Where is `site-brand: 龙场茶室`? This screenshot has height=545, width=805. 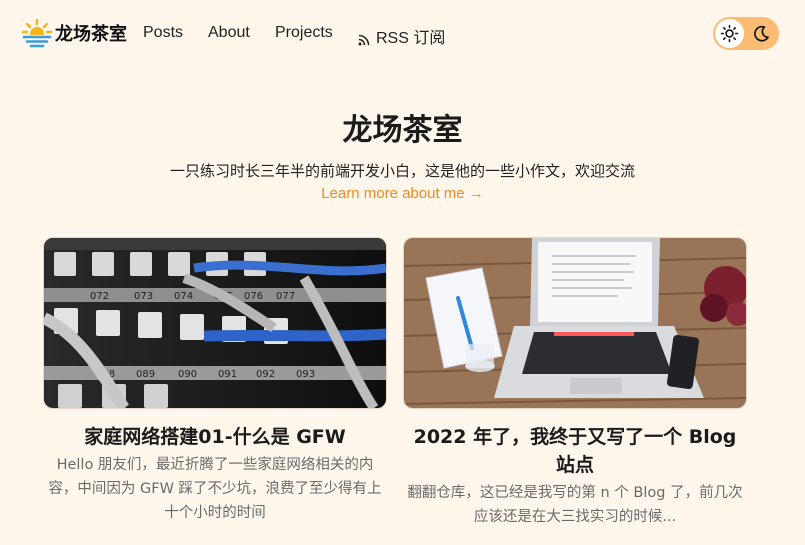
site-brand: 龙场茶室 is located at coordinates (91, 33).